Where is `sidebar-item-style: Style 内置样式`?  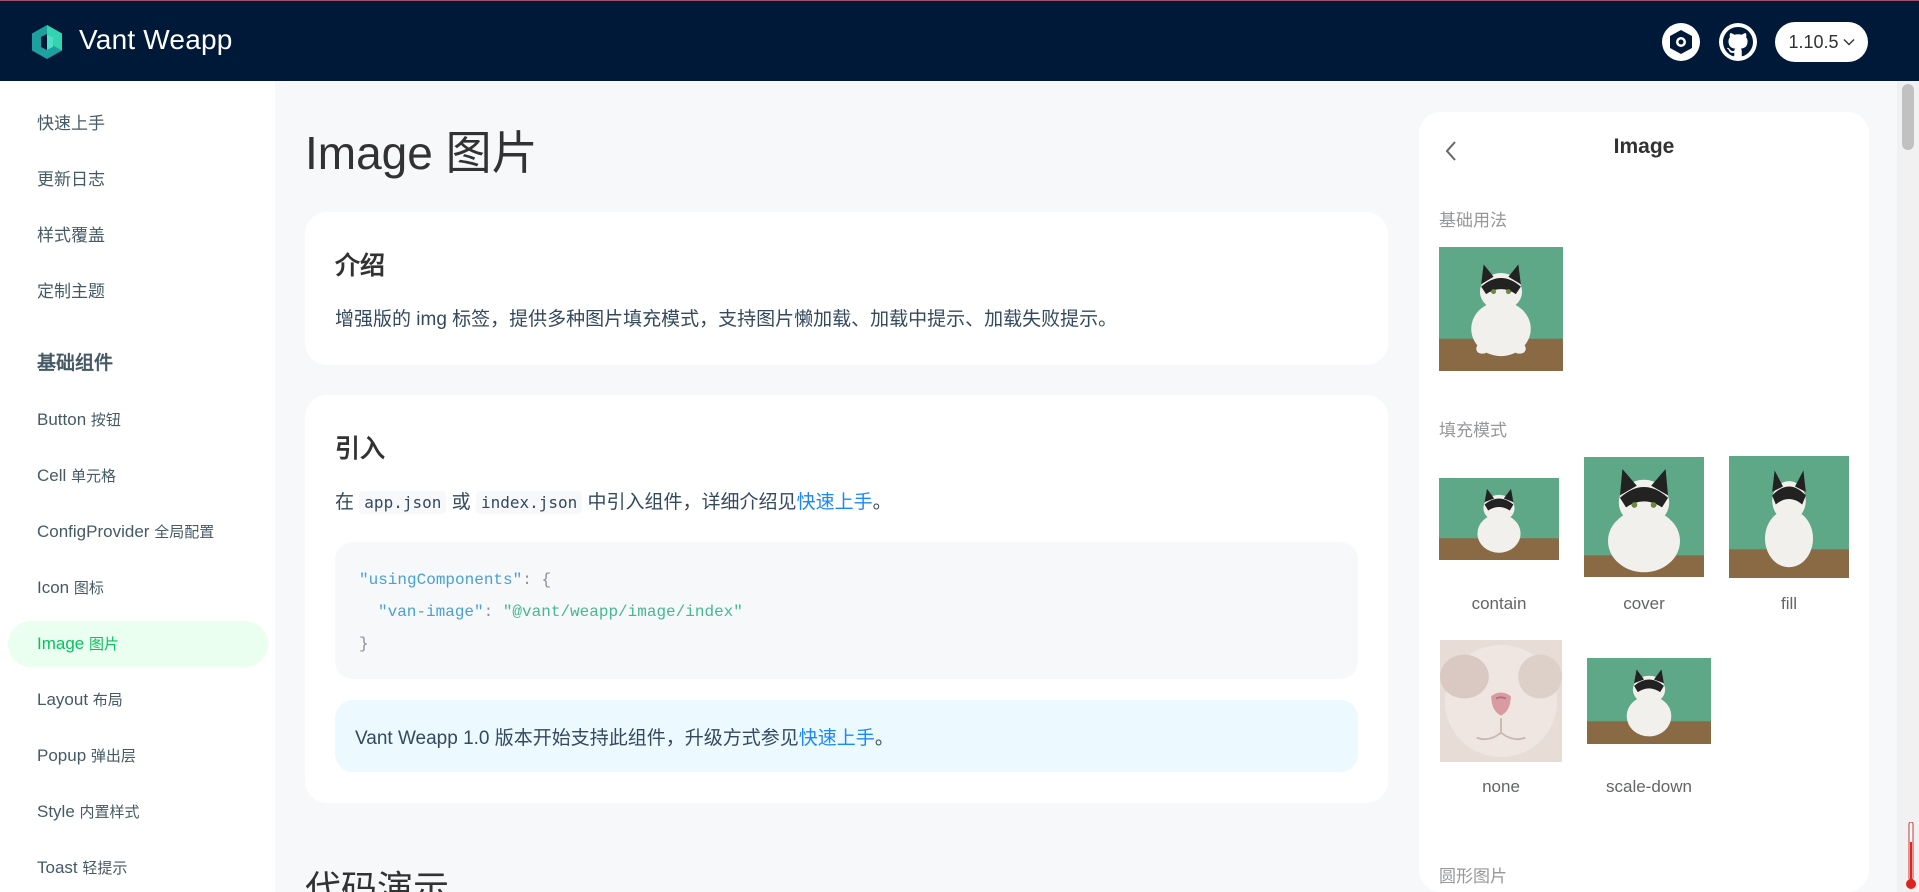 sidebar-item-style: Style 内置样式 is located at coordinates (88, 811).